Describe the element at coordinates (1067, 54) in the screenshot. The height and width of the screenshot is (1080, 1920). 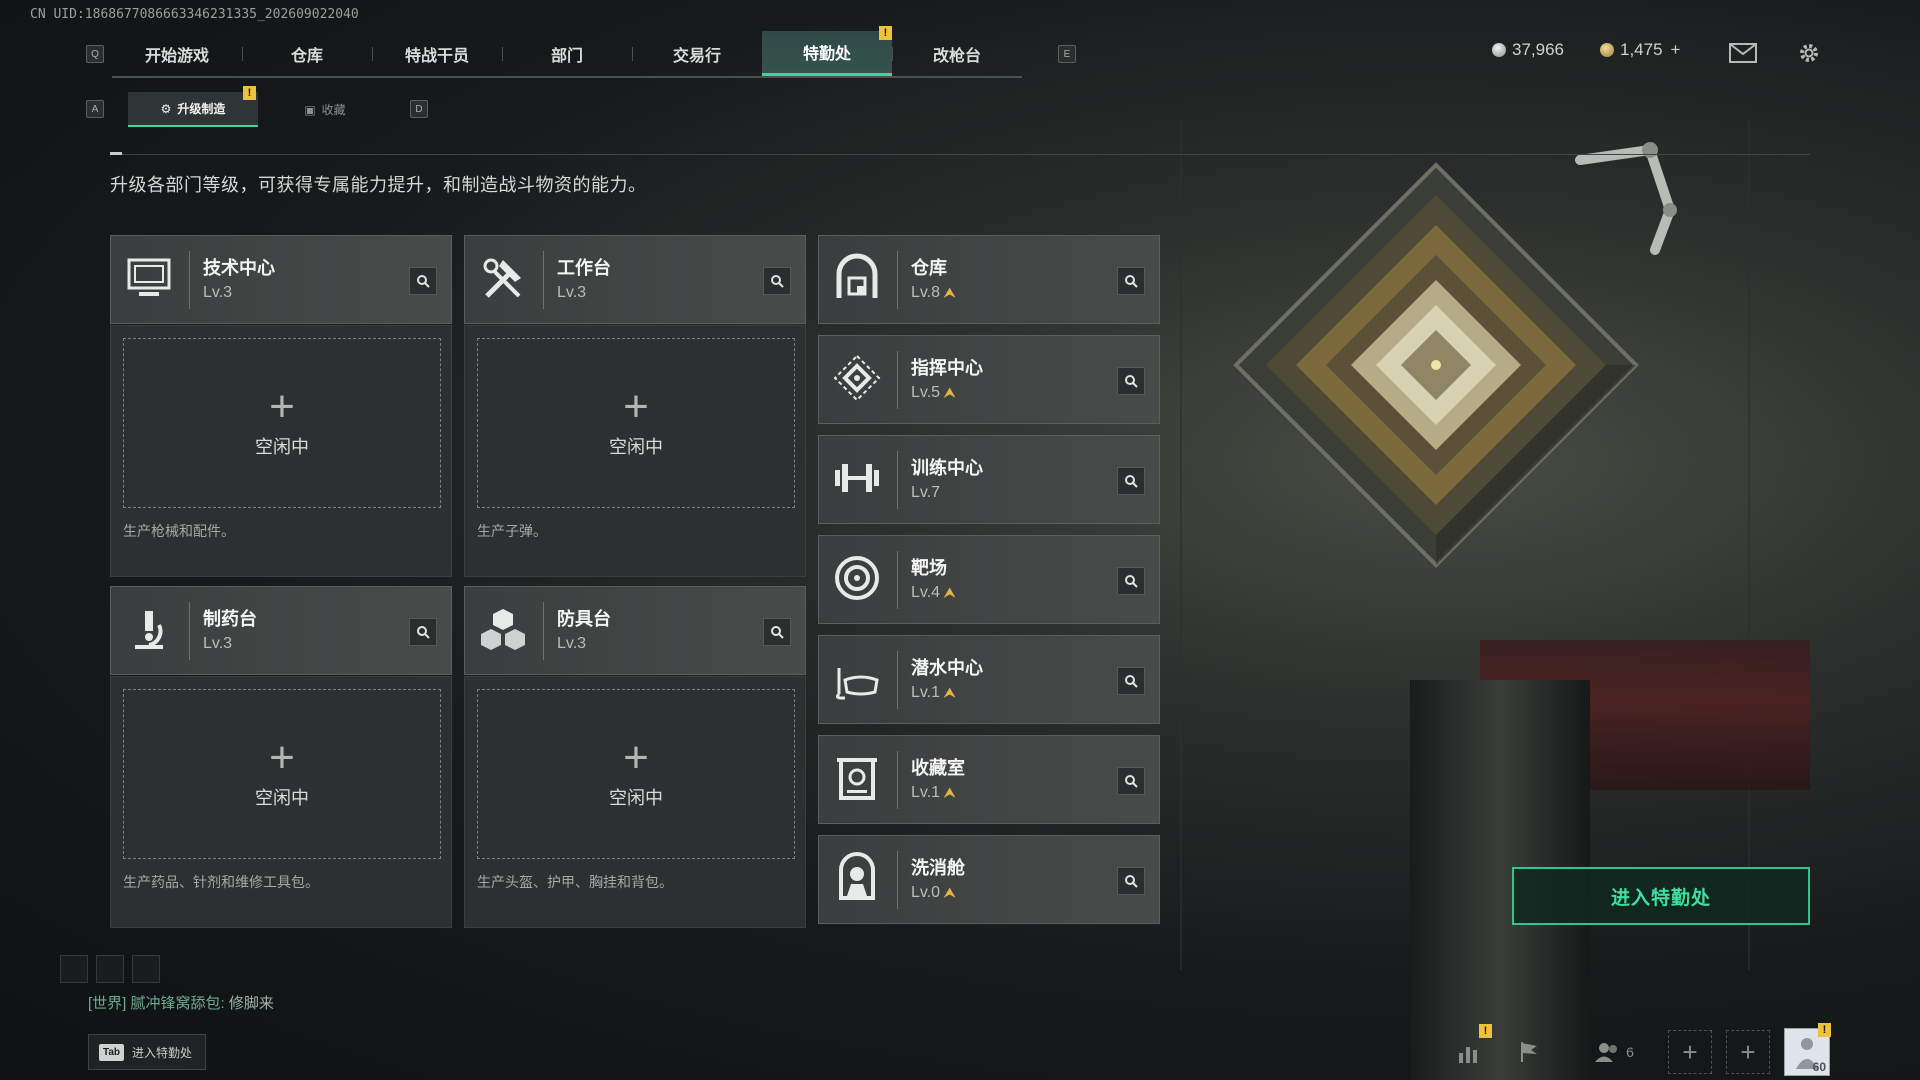
I see `nav-next-key: E` at that location.